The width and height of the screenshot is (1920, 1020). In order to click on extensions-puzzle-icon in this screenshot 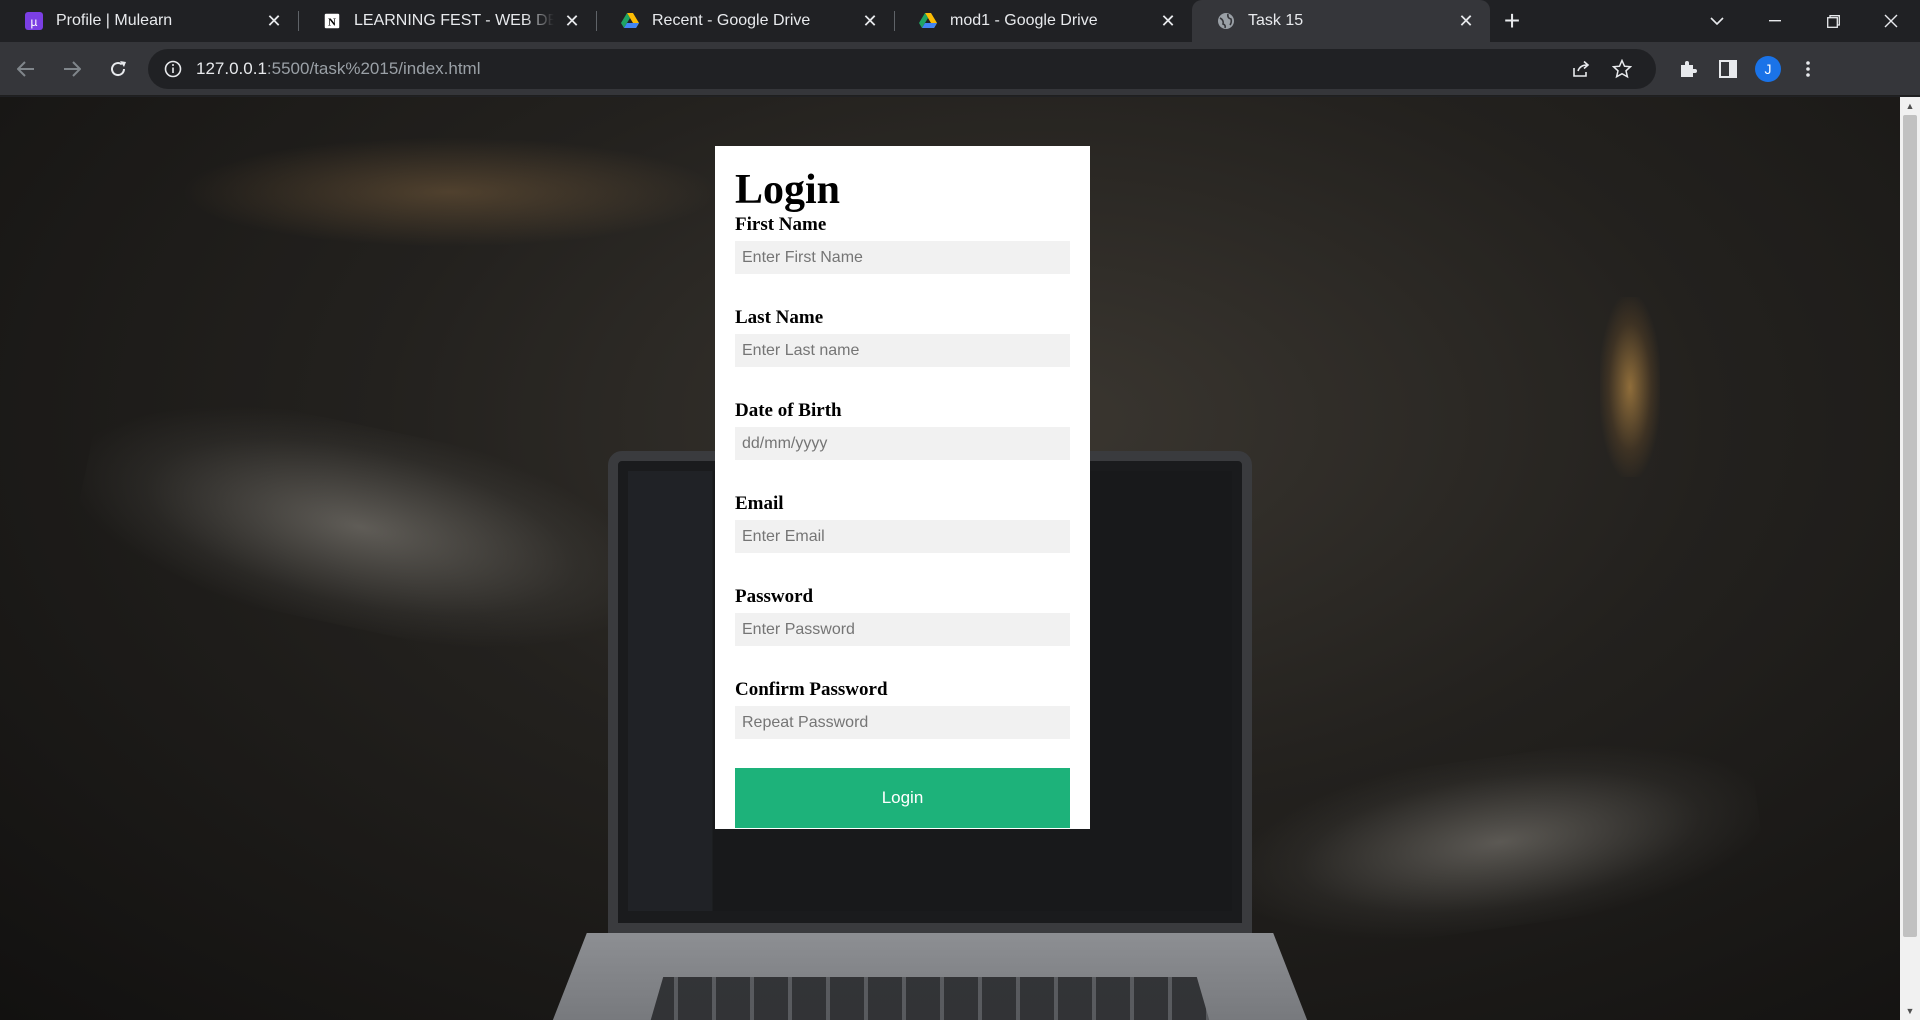, I will do `click(1688, 69)`.